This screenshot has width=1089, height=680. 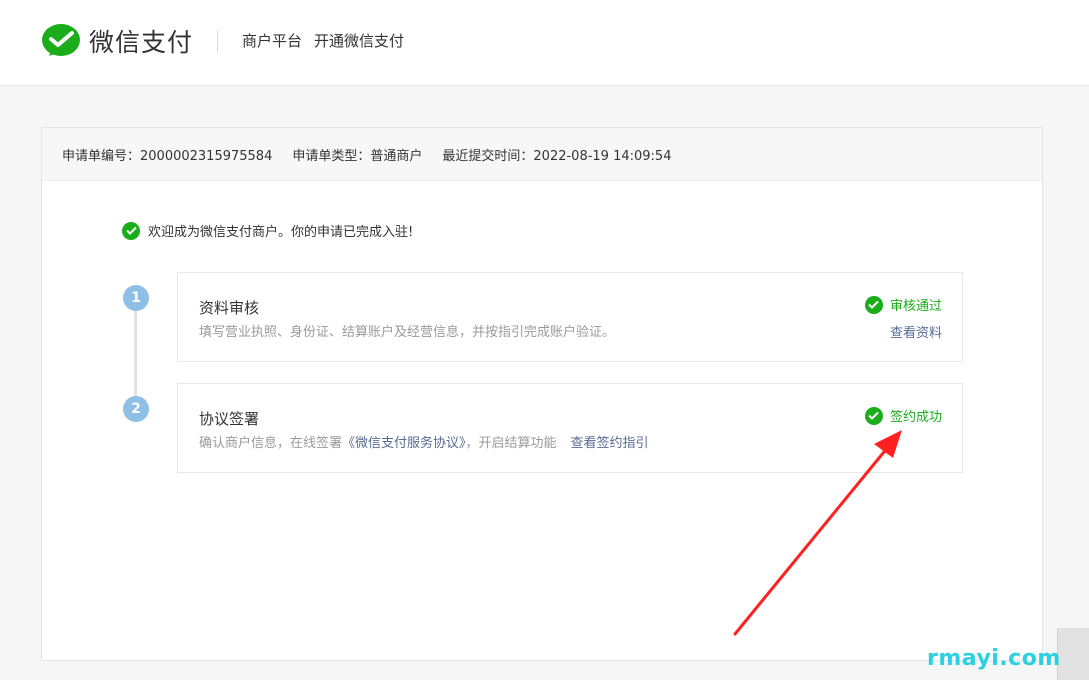 I want to click on step-description: 填写营业执照、身份证、结算账户及经营信息，并按指引完成账户验证。, so click(x=407, y=332).